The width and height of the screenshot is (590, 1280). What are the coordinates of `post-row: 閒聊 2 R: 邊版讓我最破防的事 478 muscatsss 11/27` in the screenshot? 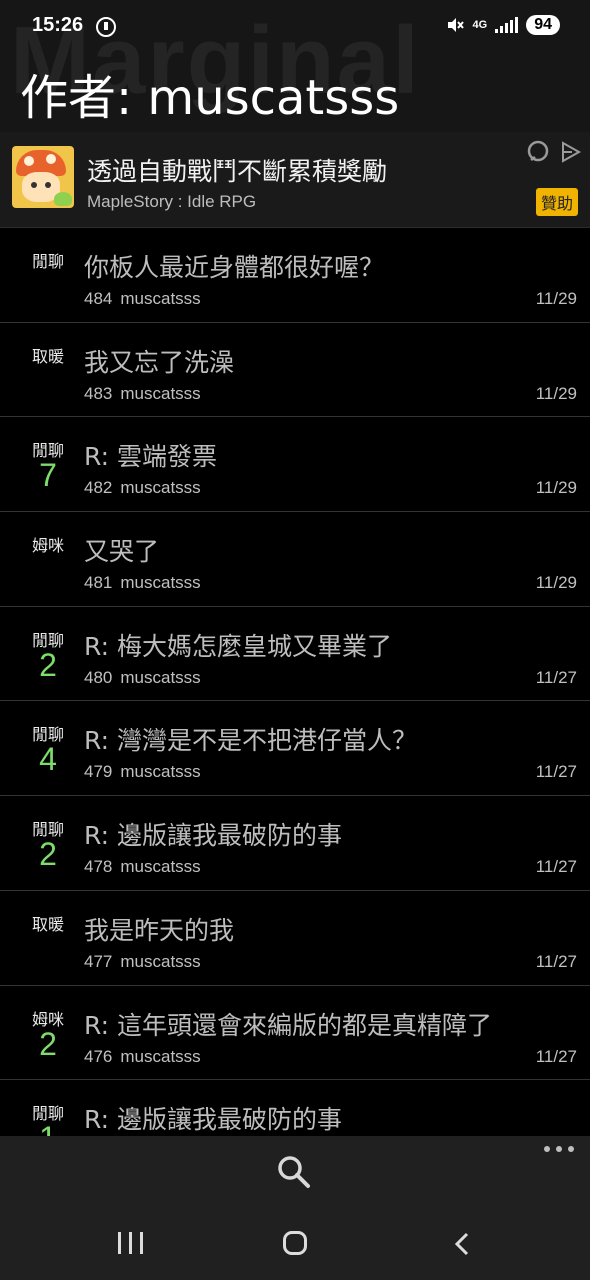 It's located at (295, 843).